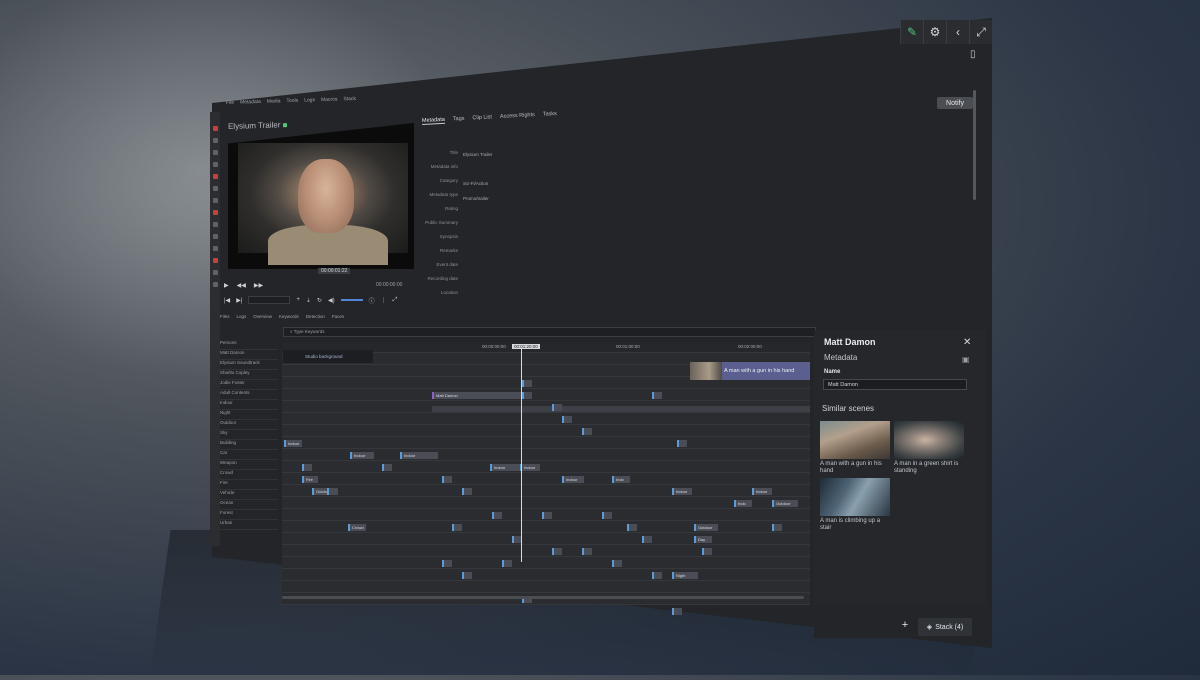  Describe the element at coordinates (750, 371) in the screenshot. I see `selected-clip: A man with a gun in his hand` at that location.